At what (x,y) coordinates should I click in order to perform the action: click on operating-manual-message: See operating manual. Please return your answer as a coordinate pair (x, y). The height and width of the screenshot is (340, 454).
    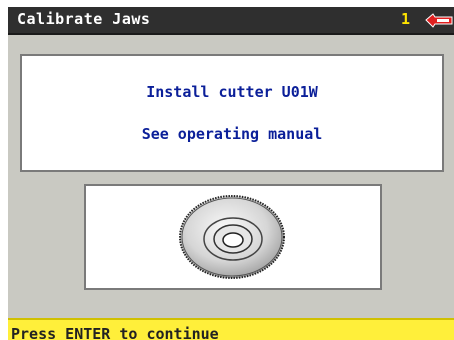
    Looking at the image, I should click on (232, 134).